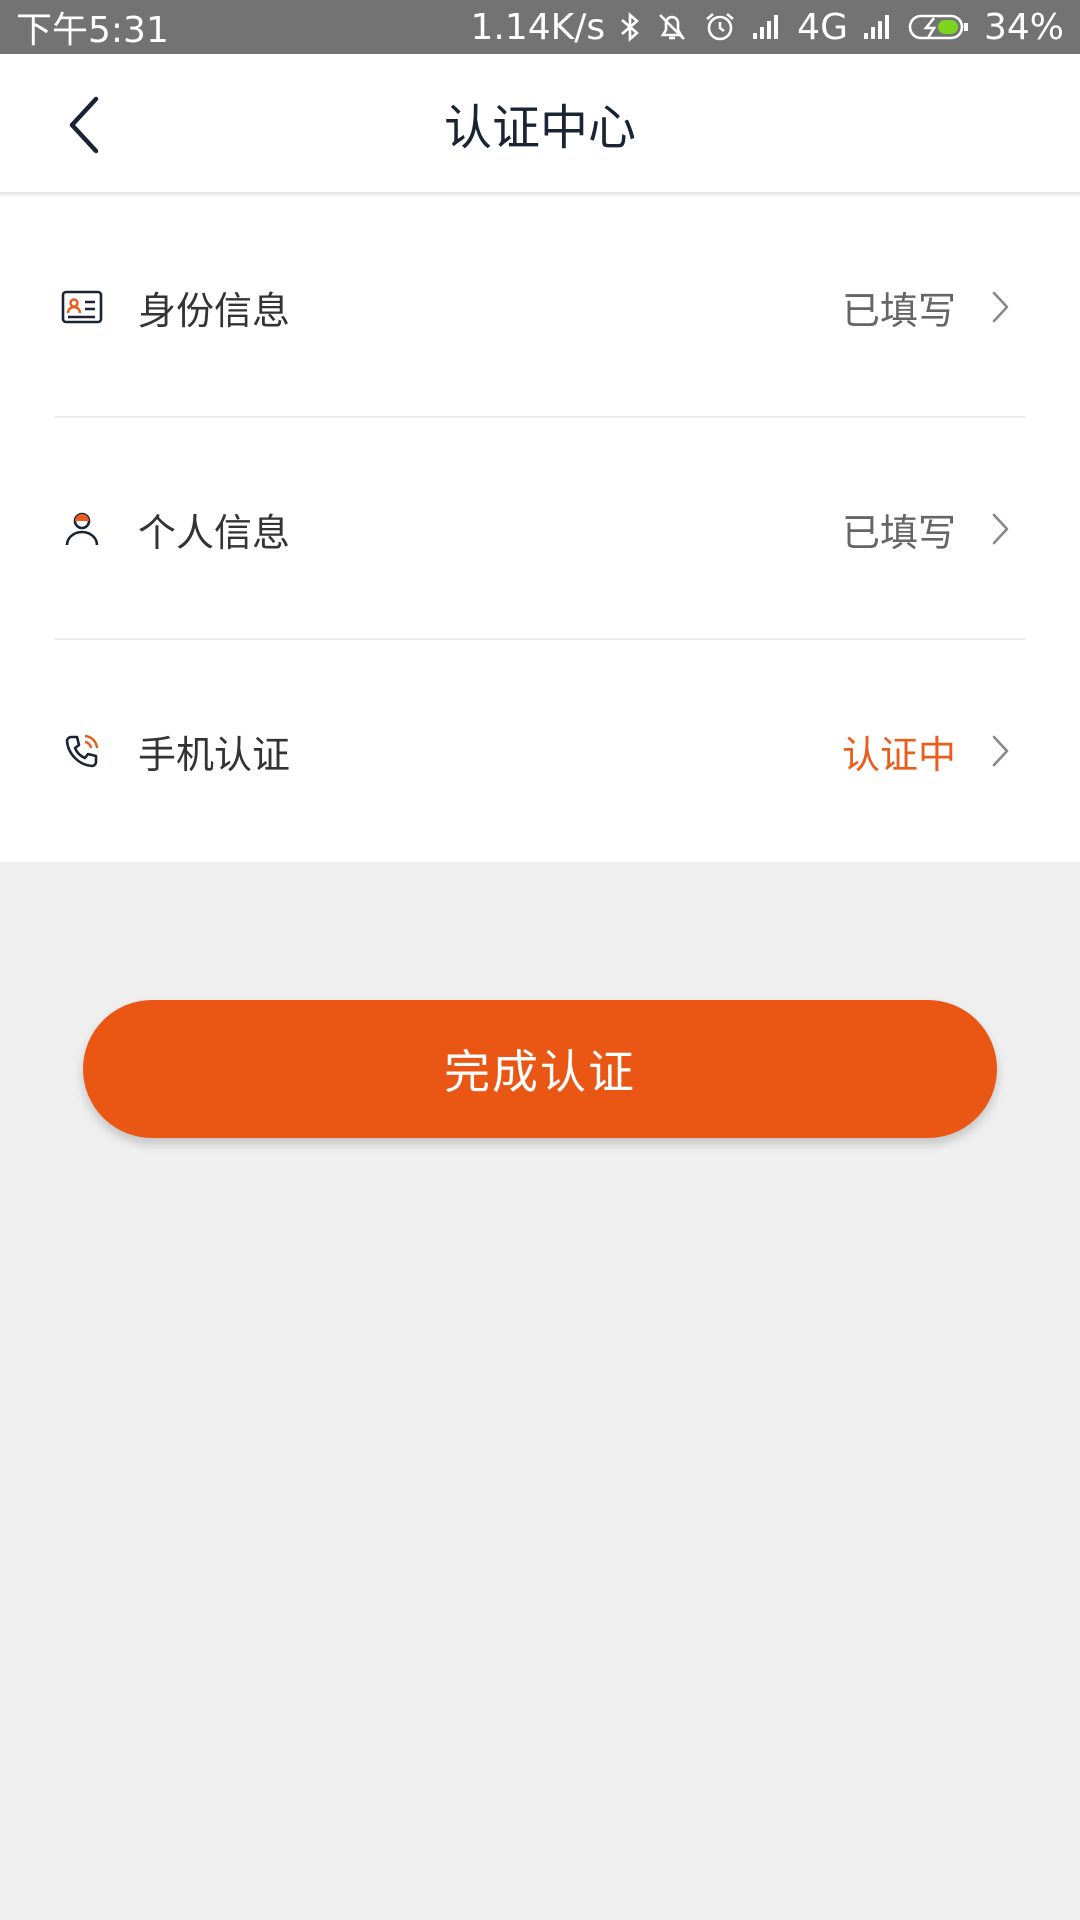  What do you see at coordinates (214, 754) in the screenshot?
I see `row-label: 手机认证` at bounding box center [214, 754].